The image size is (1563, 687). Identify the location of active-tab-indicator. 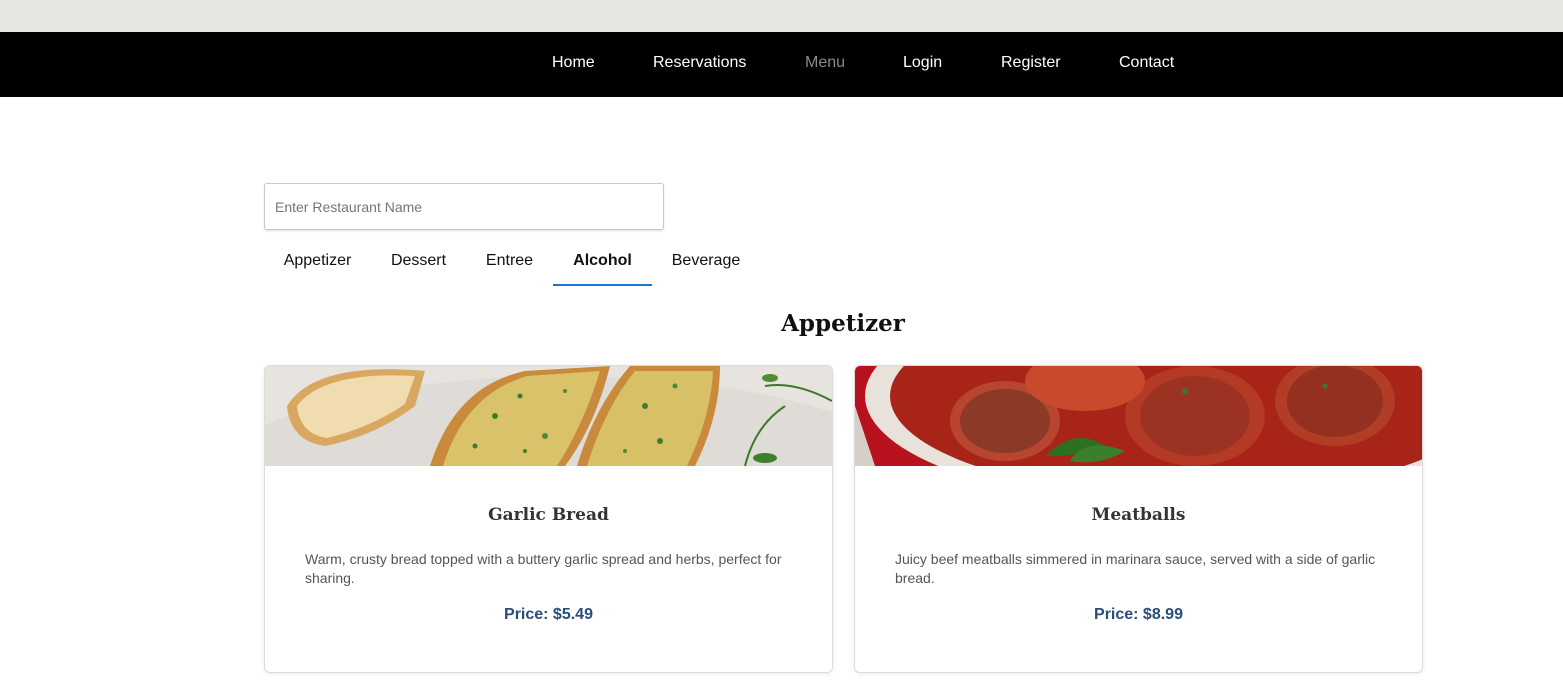
(602, 285).